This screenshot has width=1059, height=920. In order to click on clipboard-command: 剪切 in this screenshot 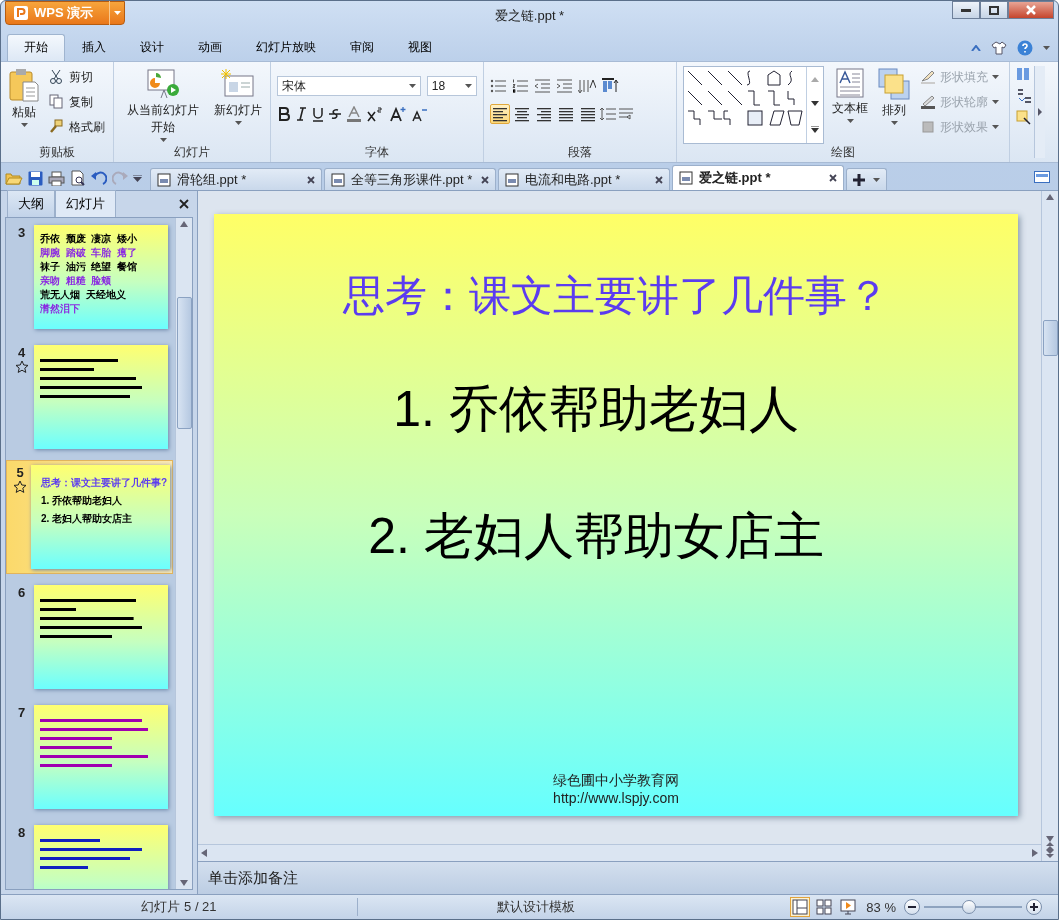, I will do `click(77, 77)`.